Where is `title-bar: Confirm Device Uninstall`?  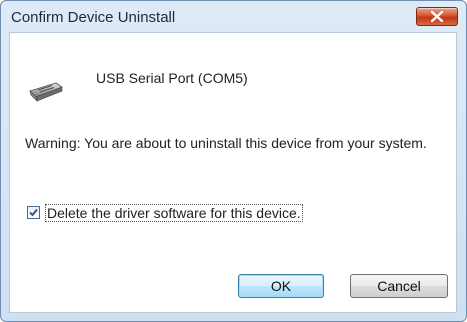 title-bar: Confirm Device Uninstall is located at coordinates (233, 17).